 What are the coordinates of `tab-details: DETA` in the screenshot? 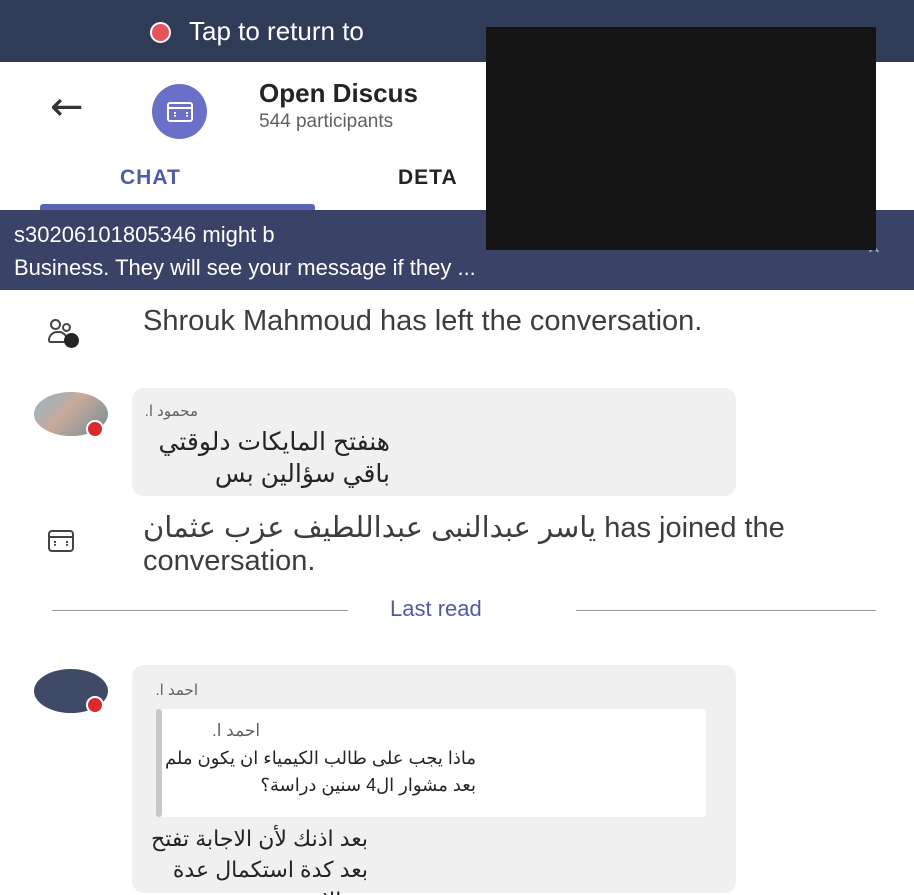 It's located at (428, 178).